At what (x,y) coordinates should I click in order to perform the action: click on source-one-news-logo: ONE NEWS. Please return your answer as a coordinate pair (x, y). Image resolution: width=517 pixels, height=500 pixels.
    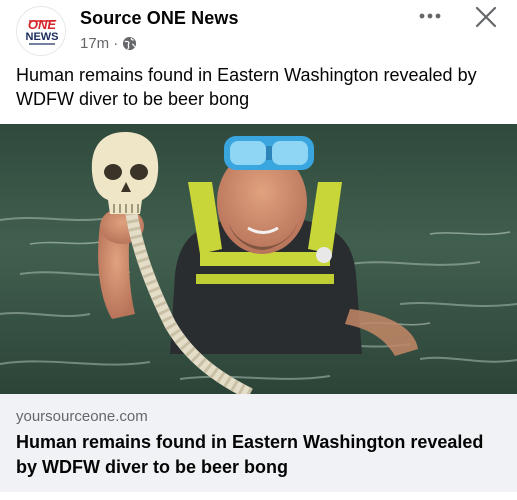
    Looking at the image, I should click on (41, 31).